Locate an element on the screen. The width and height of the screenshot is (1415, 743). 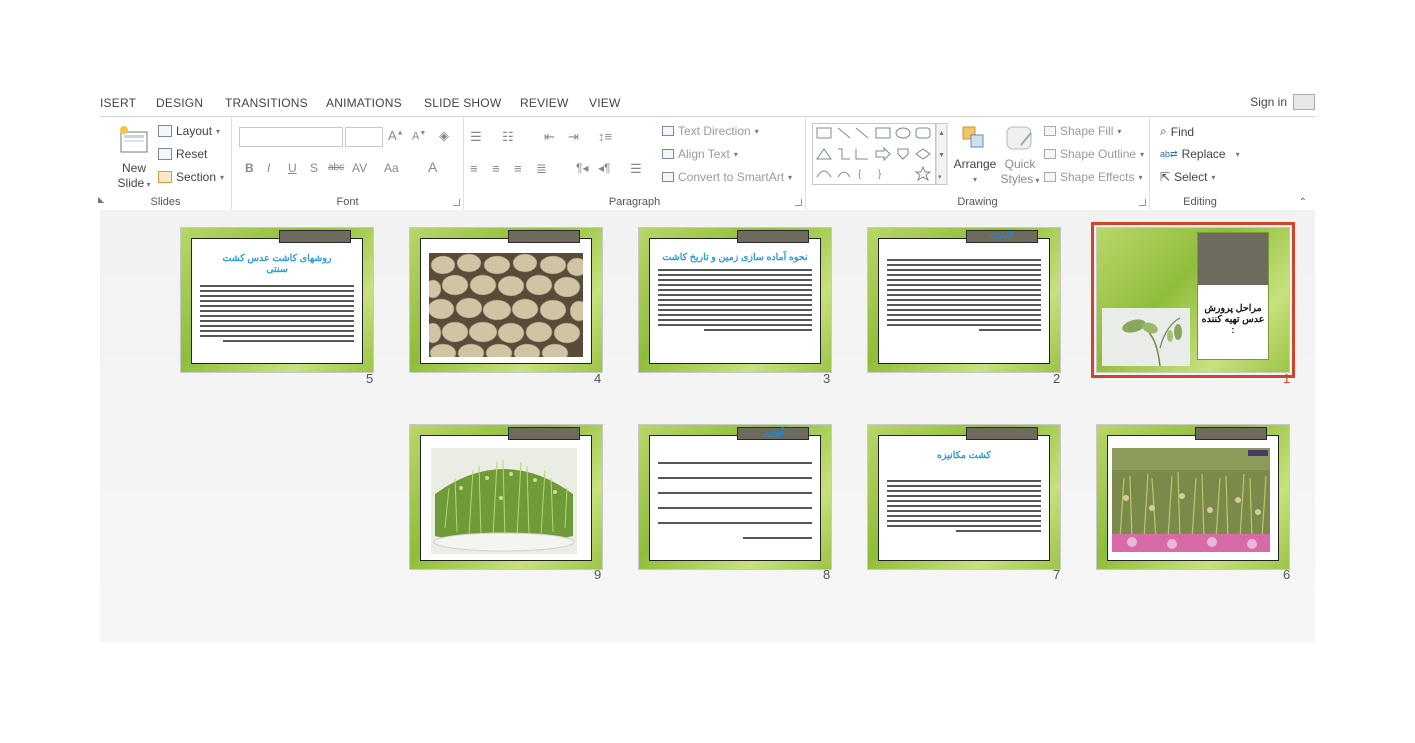
slide-3-tag-bar is located at coordinates (773, 236).